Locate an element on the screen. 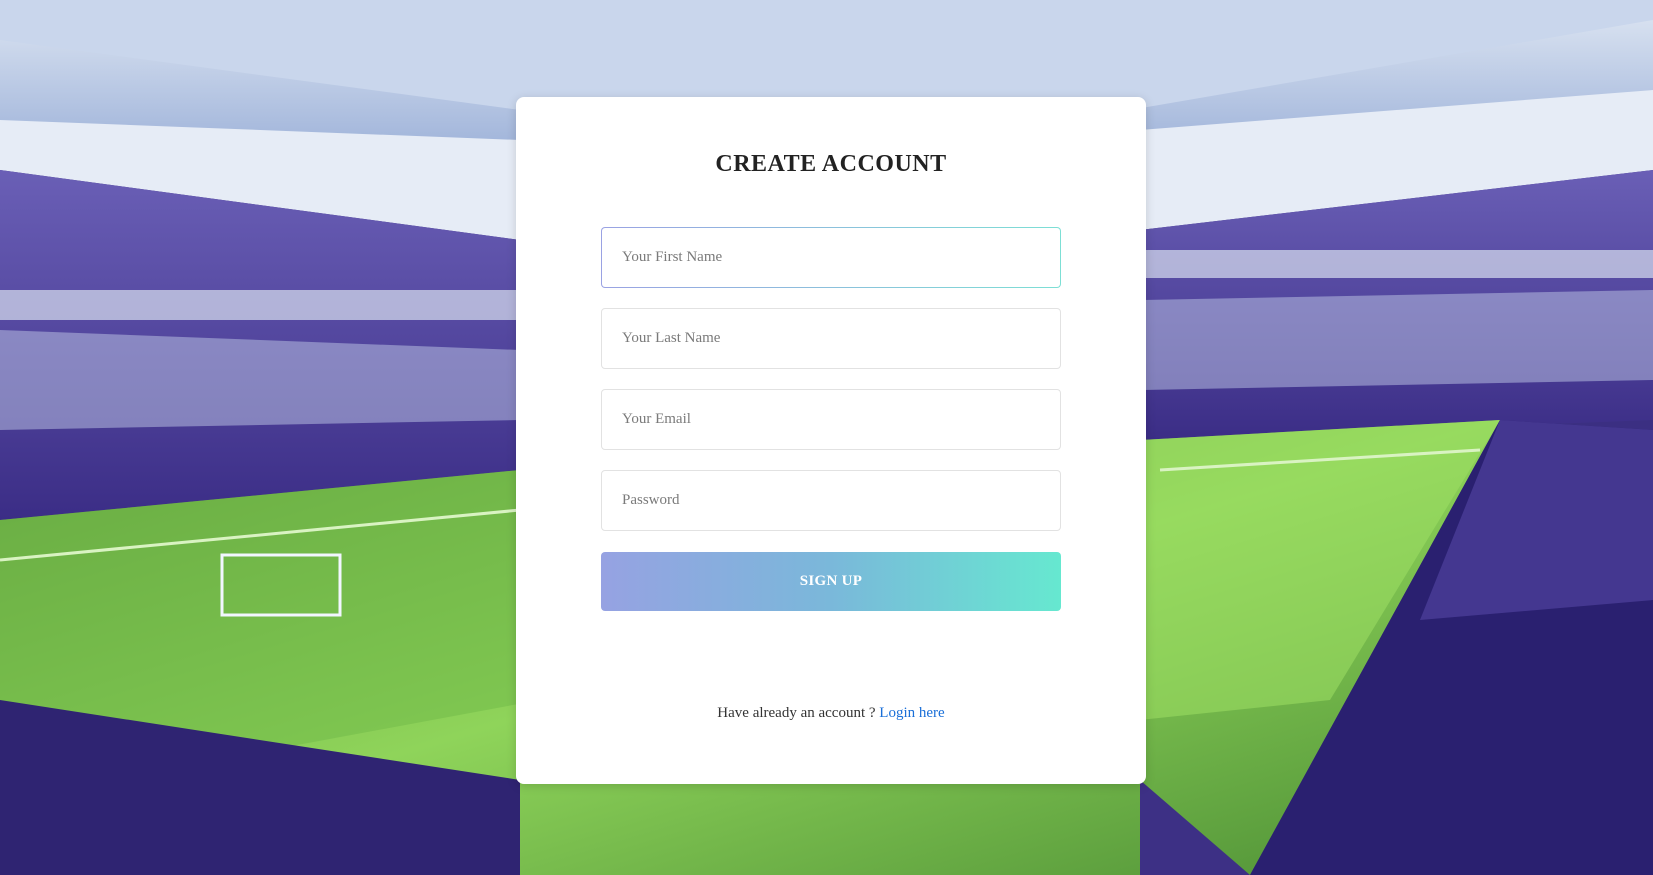  last-name-input is located at coordinates (831, 338).